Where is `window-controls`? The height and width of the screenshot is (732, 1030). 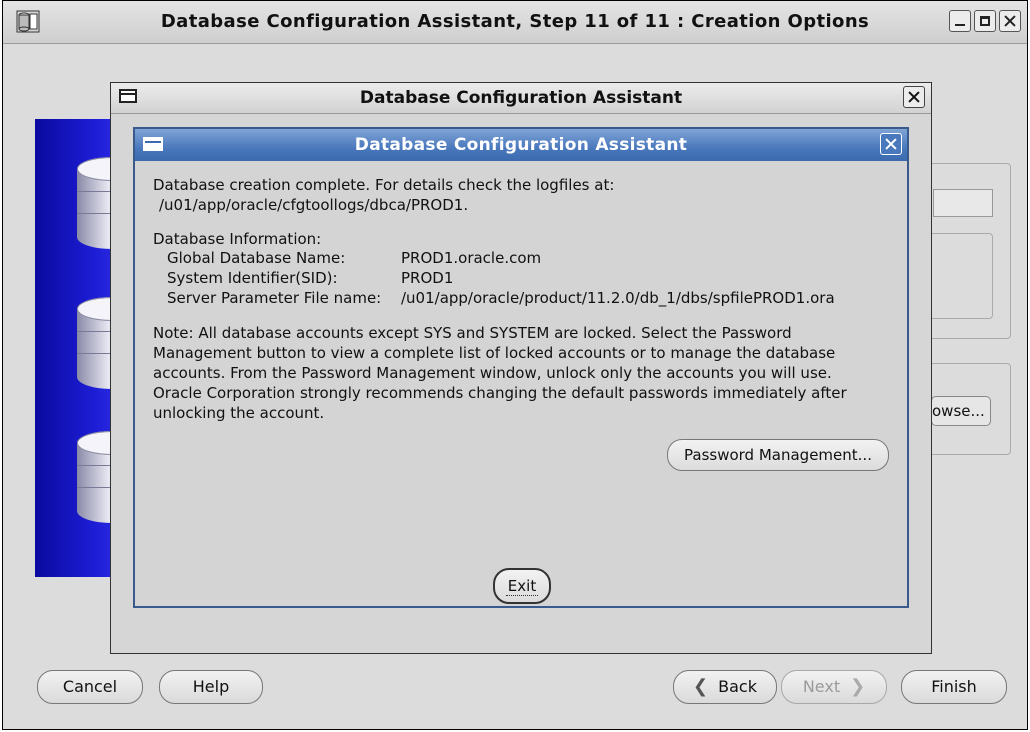
window-controls is located at coordinates (985, 21).